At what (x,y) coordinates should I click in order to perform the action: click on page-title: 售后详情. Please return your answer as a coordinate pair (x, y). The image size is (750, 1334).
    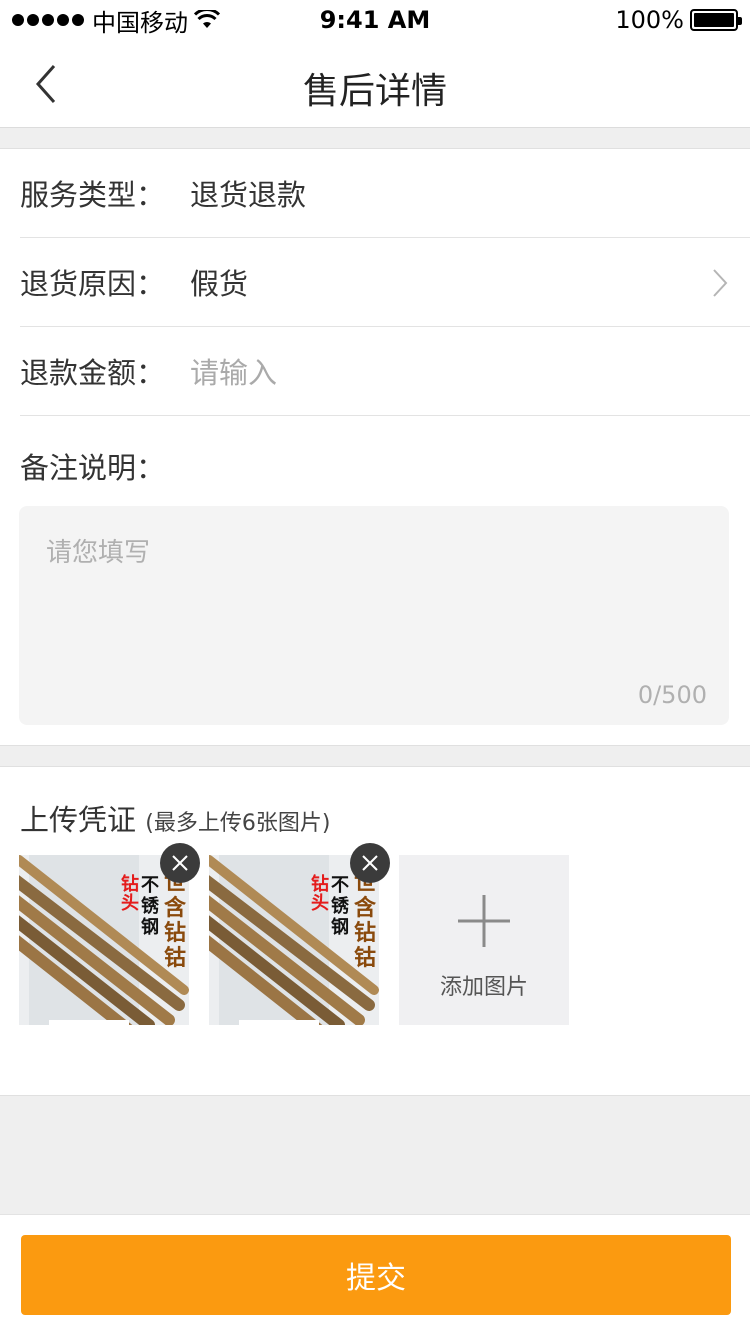
    Looking at the image, I should click on (374, 91).